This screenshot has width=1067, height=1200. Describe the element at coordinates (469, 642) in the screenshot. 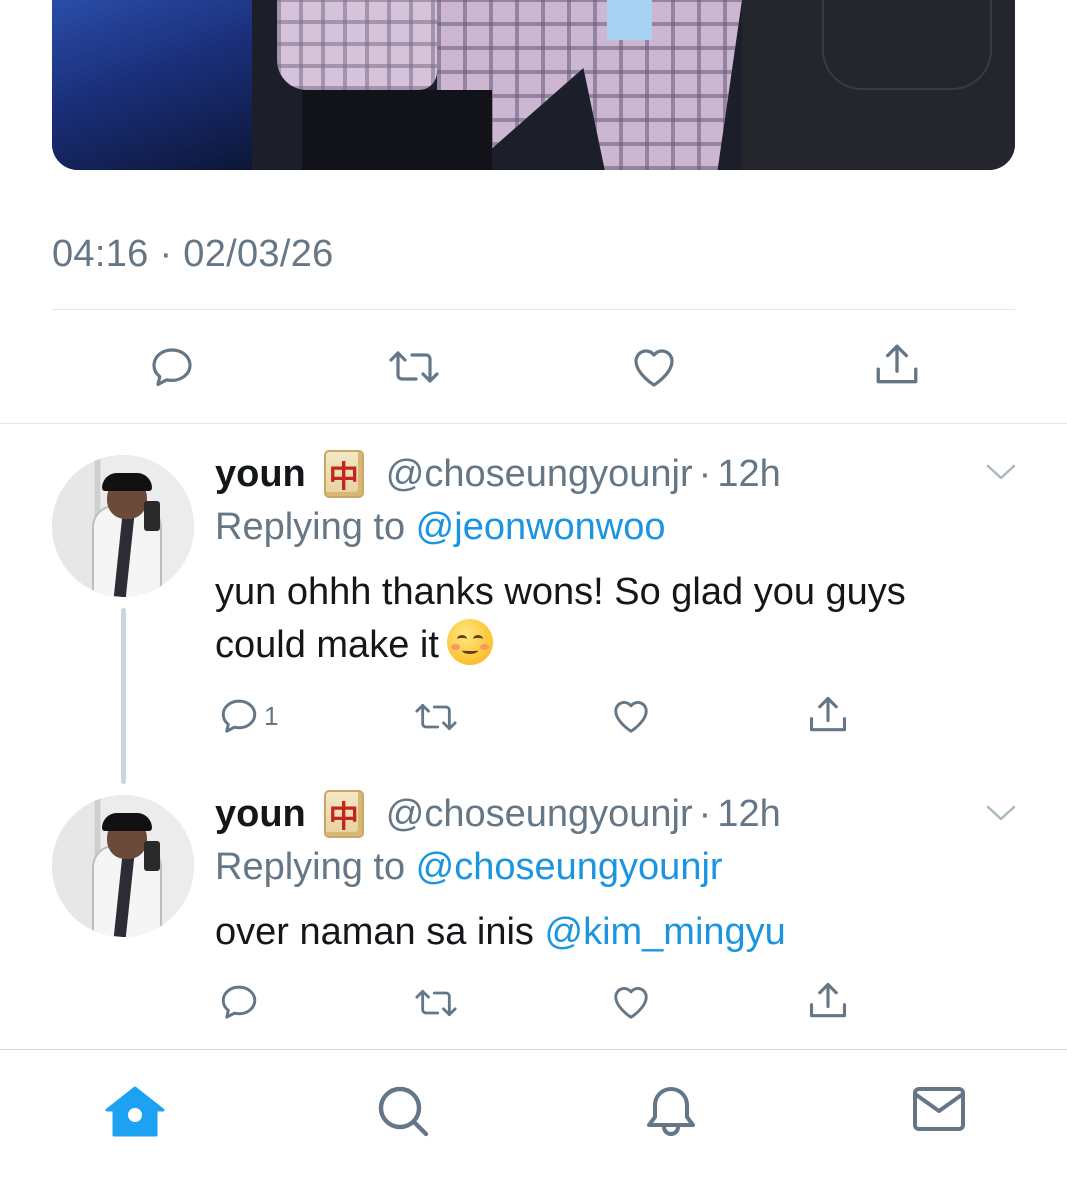

I see `relieved-face-emoji` at that location.